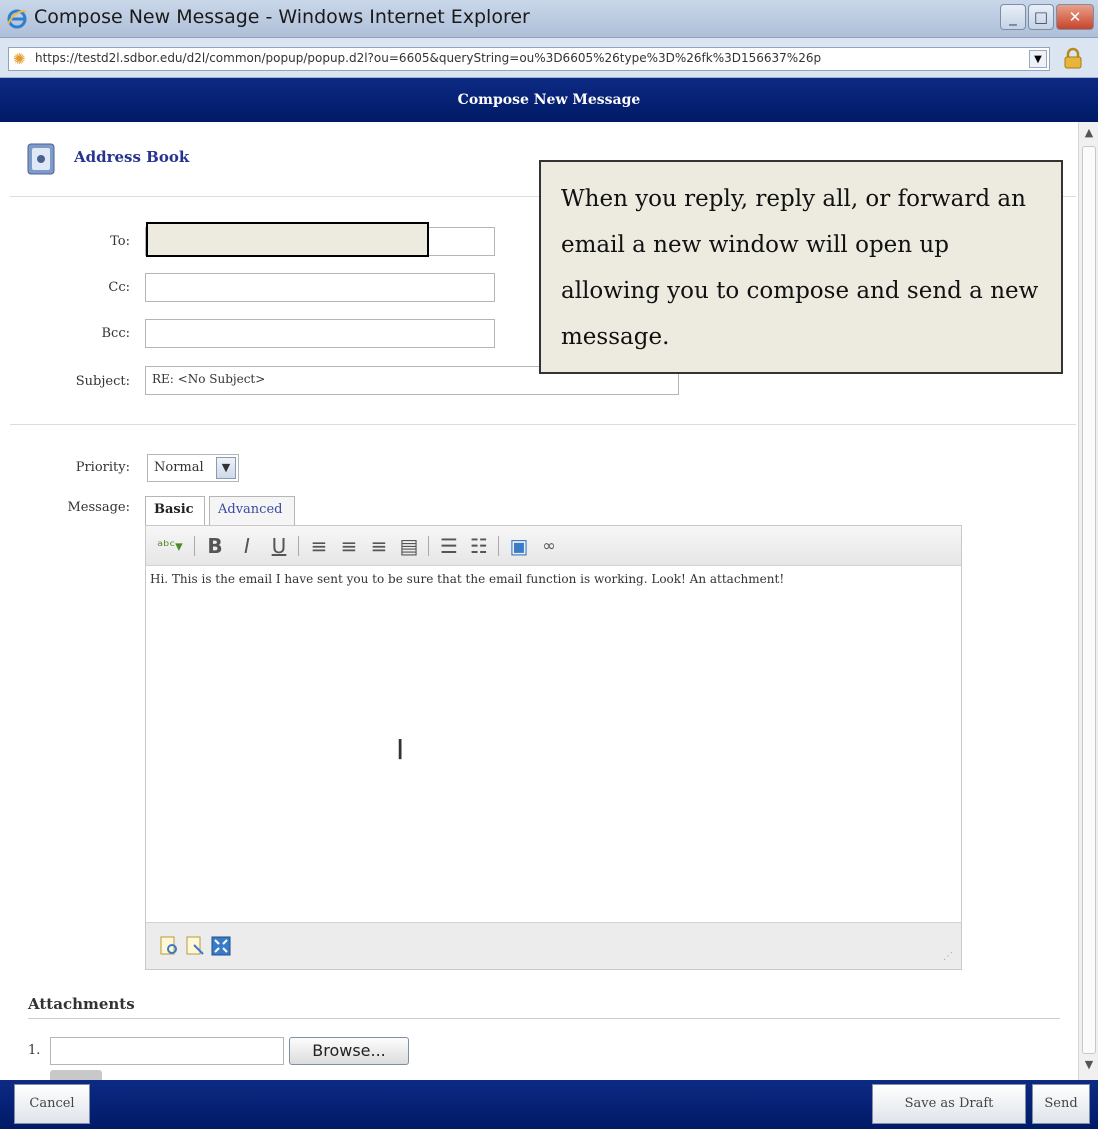 This screenshot has height=1129, width=1098. I want to click on priority-value: Normal, so click(179, 467).